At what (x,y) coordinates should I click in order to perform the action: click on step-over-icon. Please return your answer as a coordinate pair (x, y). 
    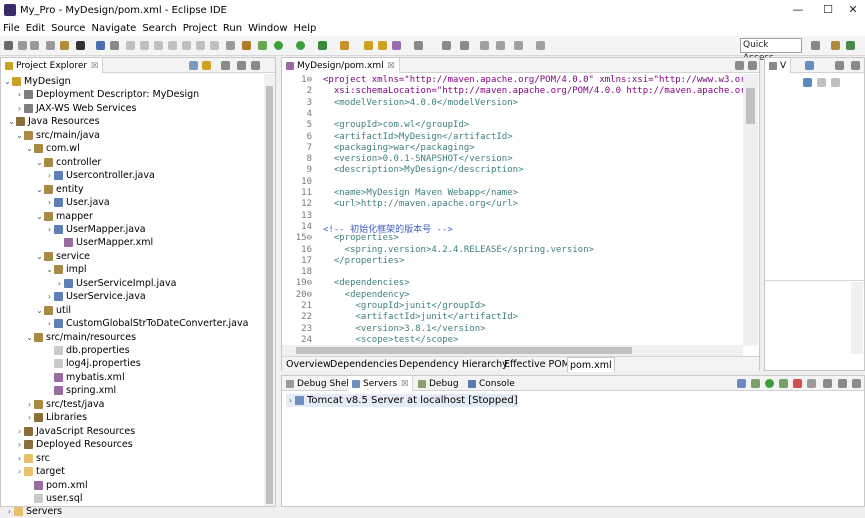
    Looking at the image, I should click on (200, 45).